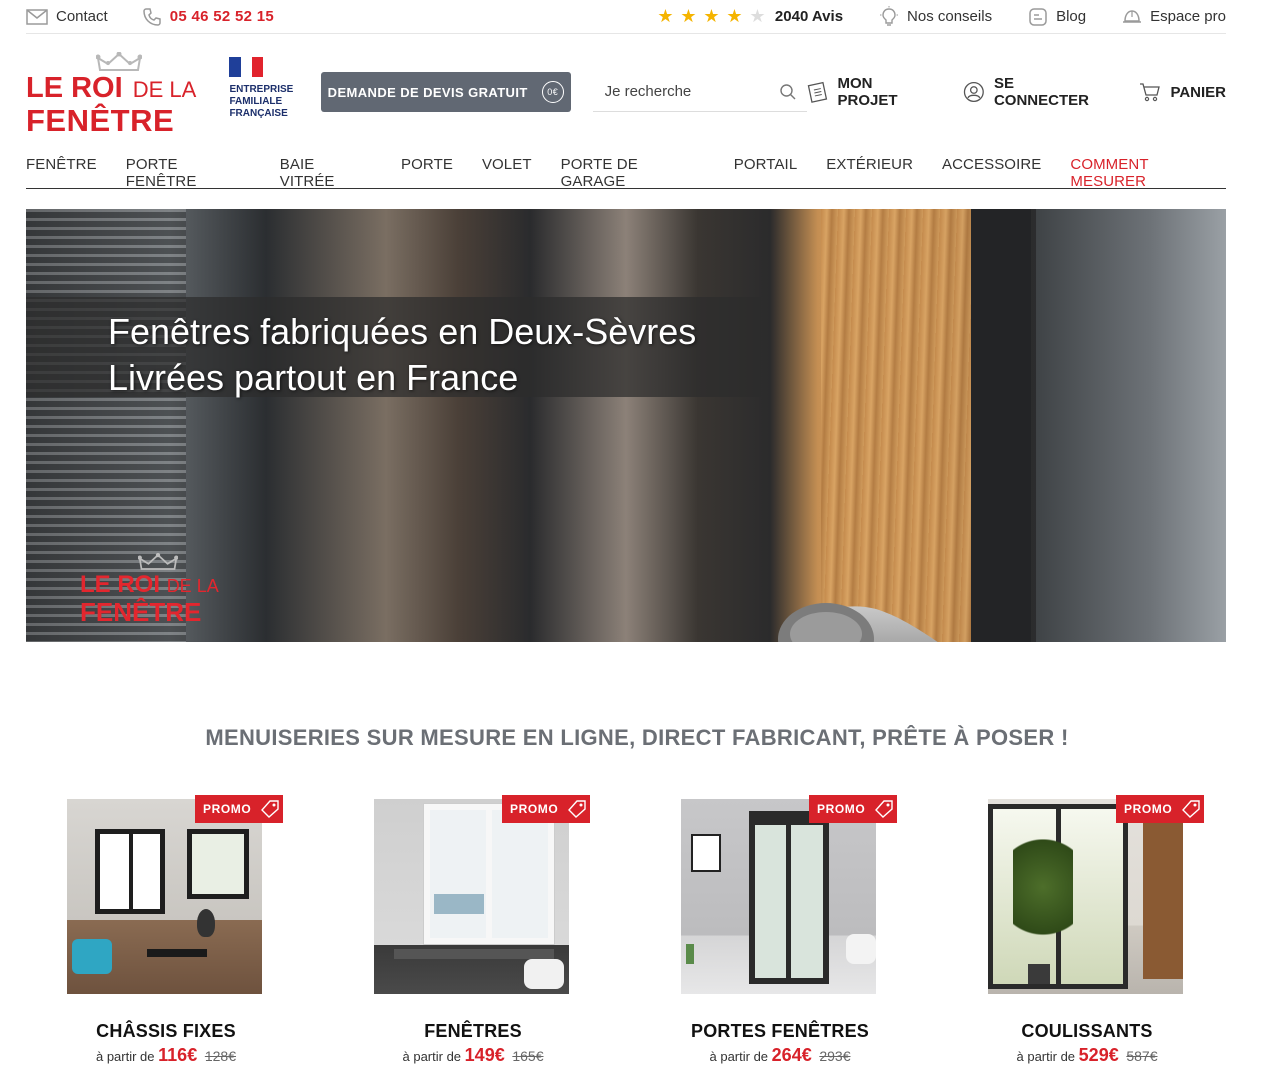 The height and width of the screenshot is (1080, 1274). What do you see at coordinates (689, 91) in the screenshot?
I see `search-input` at bounding box center [689, 91].